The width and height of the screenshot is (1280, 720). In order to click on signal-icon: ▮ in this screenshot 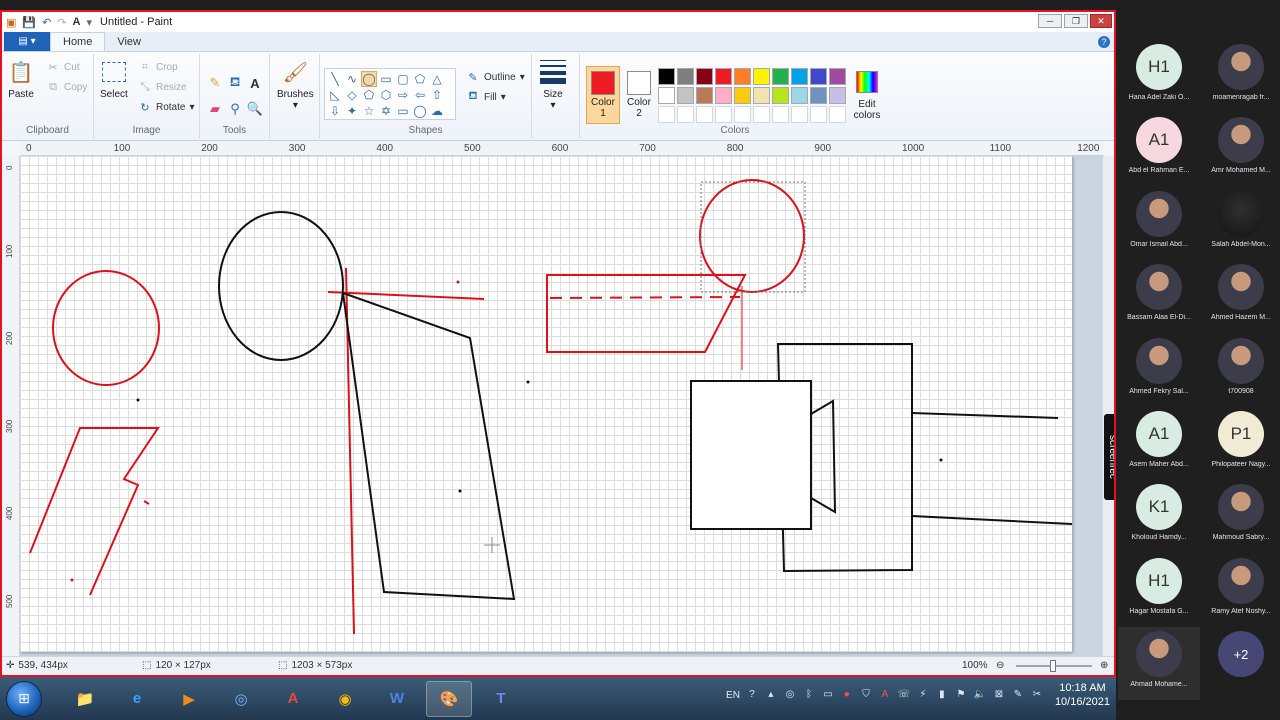, I will do `click(942, 695)`.